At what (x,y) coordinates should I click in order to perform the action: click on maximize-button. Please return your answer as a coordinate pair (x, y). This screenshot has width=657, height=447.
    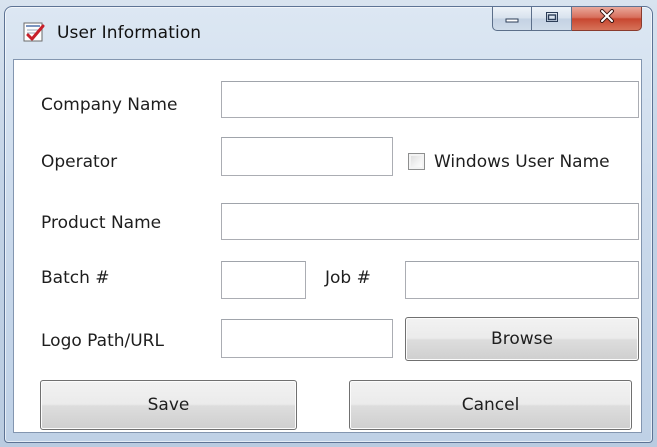
    Looking at the image, I should click on (552, 19).